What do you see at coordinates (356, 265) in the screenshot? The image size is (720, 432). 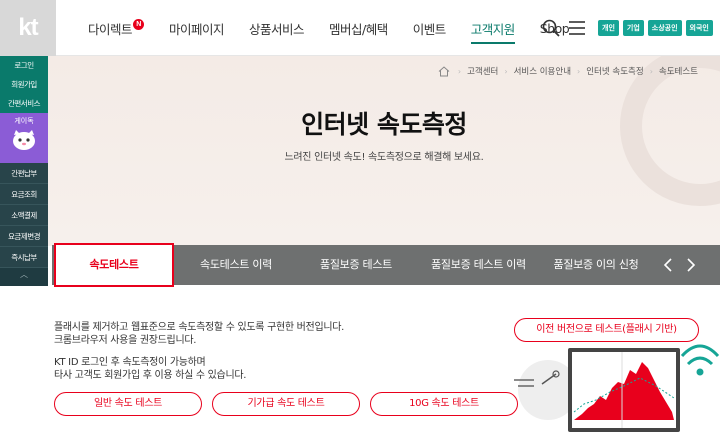 I see `tab-quality-test: 품질보증 테스트` at bounding box center [356, 265].